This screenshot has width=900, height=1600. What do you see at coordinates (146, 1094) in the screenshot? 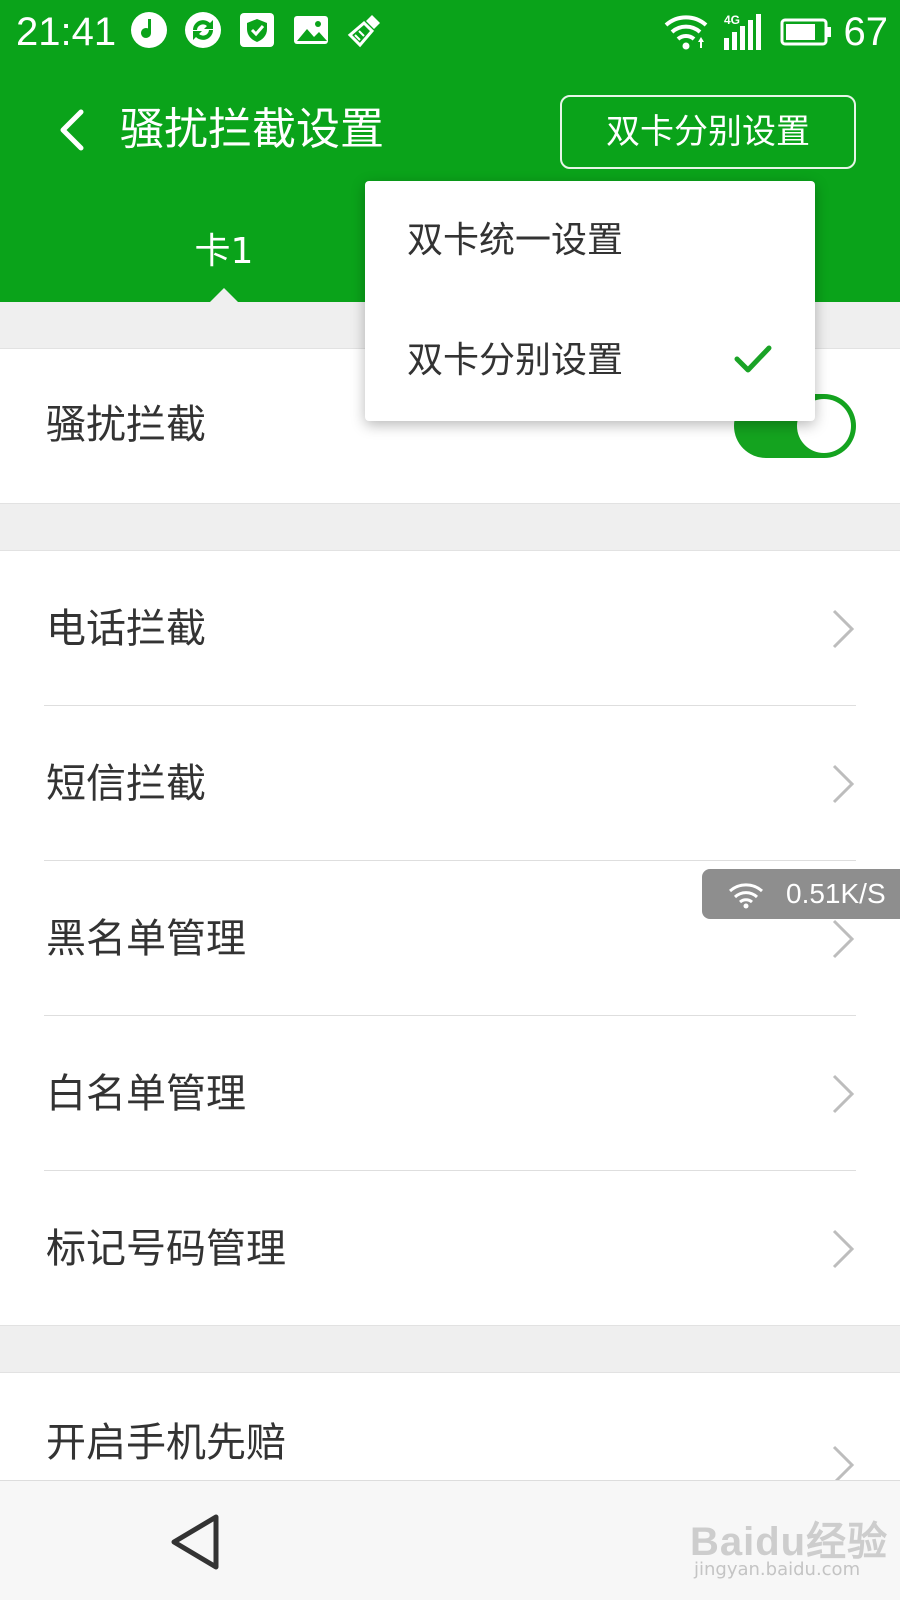
I see `list-item-label: 白名单管理` at bounding box center [146, 1094].